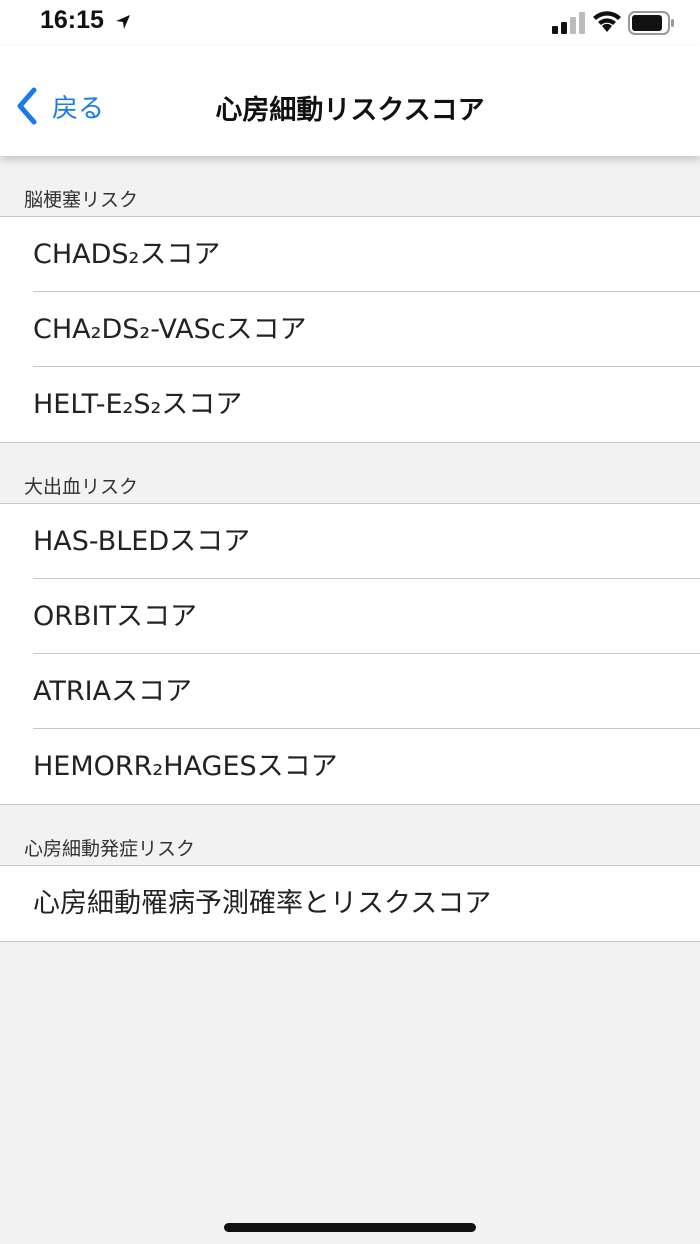 The width and height of the screenshot is (700, 1244). What do you see at coordinates (123, 22) in the screenshot?
I see `location-arrow-icon` at bounding box center [123, 22].